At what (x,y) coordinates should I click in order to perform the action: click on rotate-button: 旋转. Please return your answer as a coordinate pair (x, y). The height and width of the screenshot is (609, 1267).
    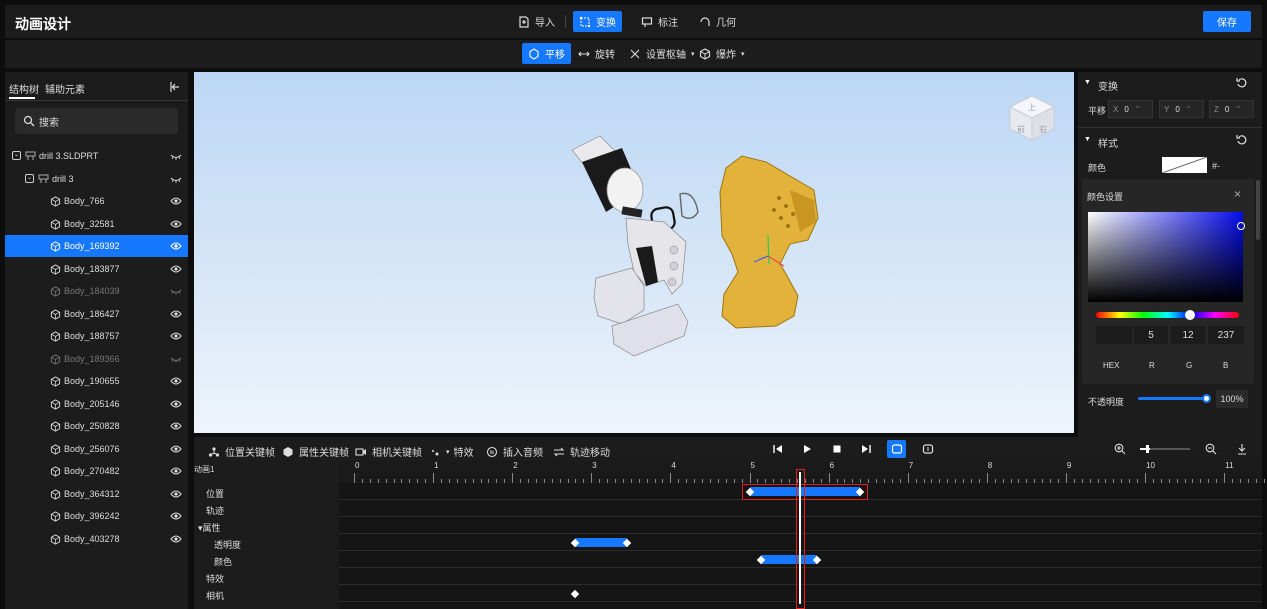
    Looking at the image, I should click on (596, 53).